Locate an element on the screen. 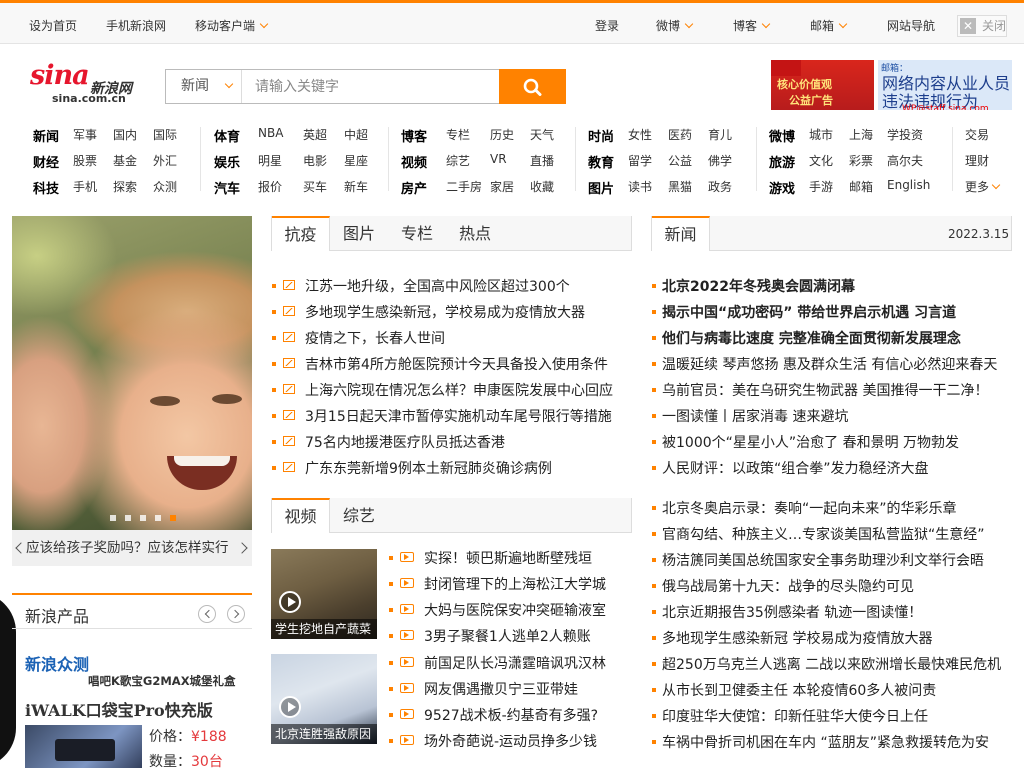  product-name-link: iWALK口袋宝Pro快充版 is located at coordinates (119, 709).